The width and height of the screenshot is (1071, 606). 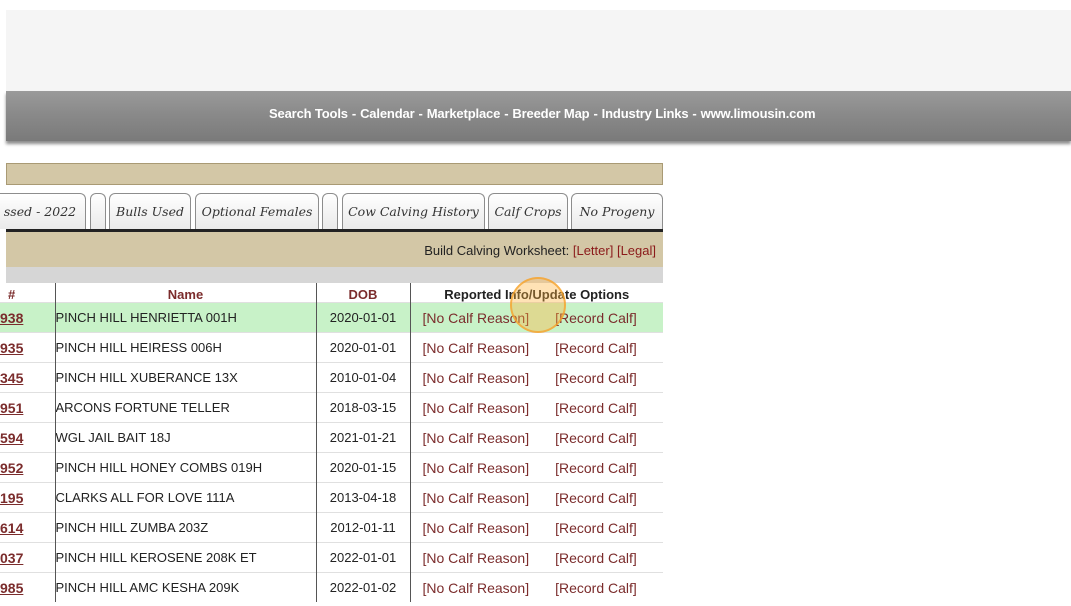 What do you see at coordinates (362, 557) in the screenshot?
I see `animal-dob: 2022-01-01` at bounding box center [362, 557].